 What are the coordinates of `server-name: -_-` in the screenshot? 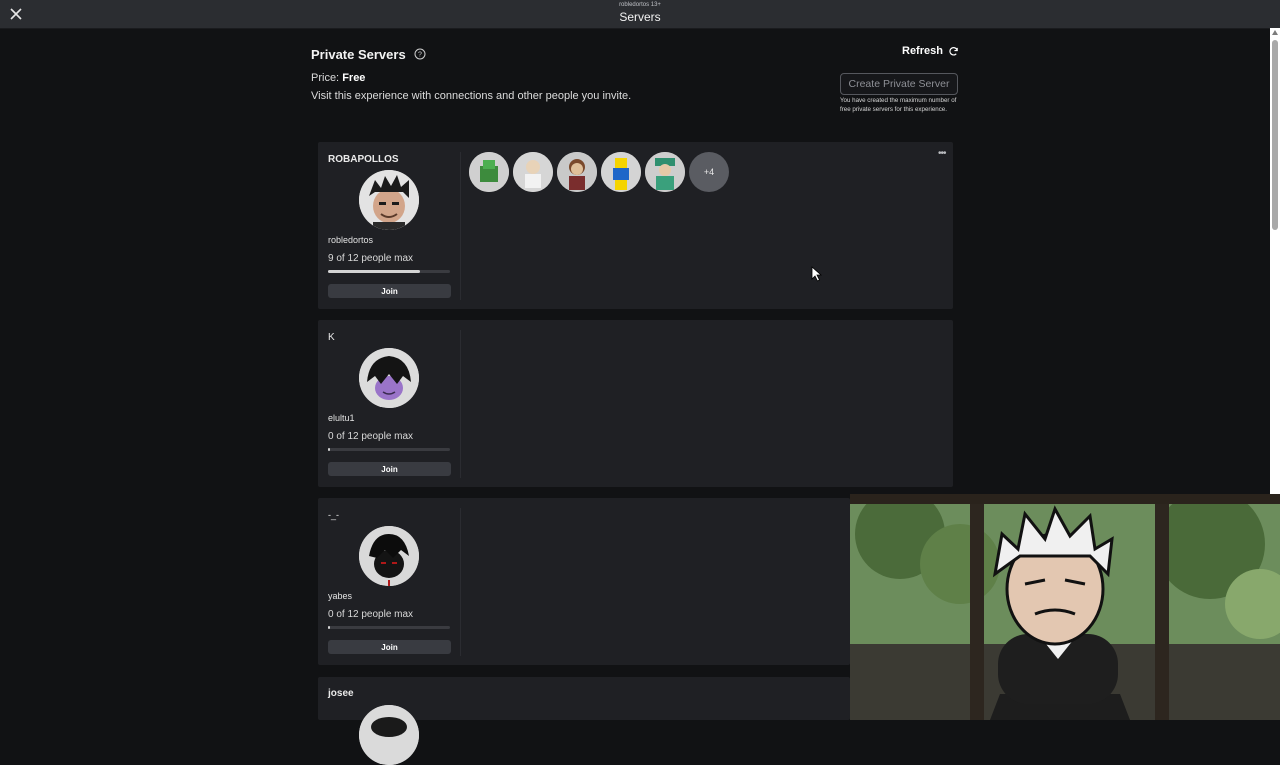 It's located at (333, 515).